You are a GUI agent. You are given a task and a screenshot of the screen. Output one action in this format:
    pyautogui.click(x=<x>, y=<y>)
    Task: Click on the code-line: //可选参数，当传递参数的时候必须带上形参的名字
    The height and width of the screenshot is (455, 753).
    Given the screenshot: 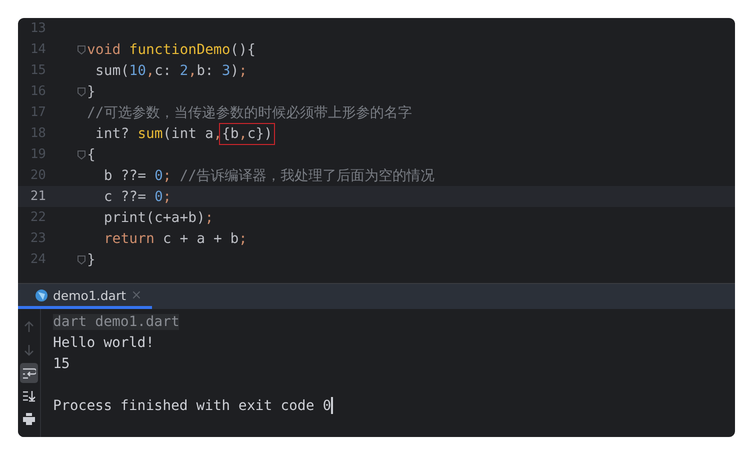 What is the action you would take?
    pyautogui.click(x=249, y=113)
    